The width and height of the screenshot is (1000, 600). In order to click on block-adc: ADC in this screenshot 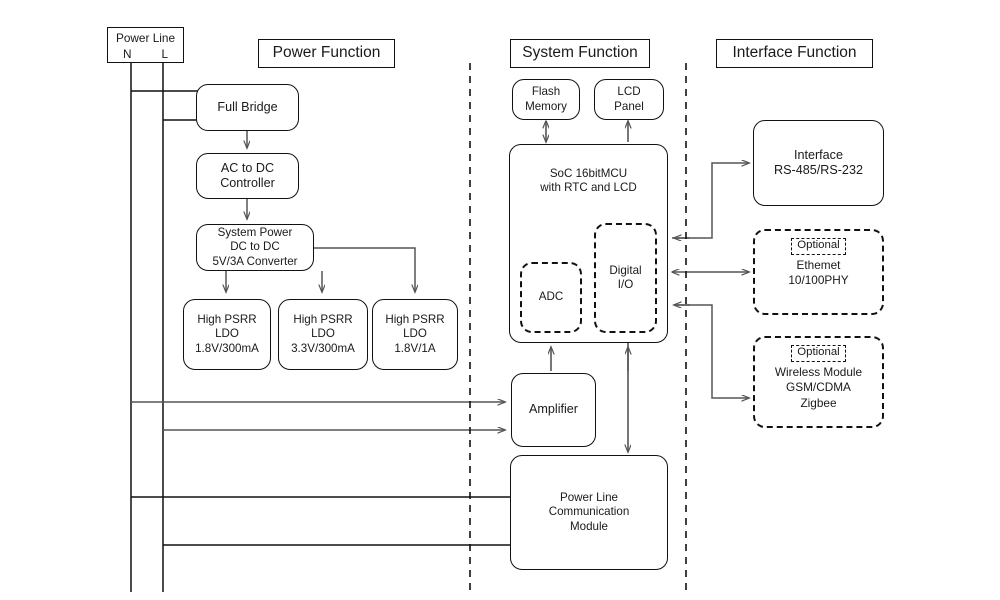, I will do `click(551, 297)`.